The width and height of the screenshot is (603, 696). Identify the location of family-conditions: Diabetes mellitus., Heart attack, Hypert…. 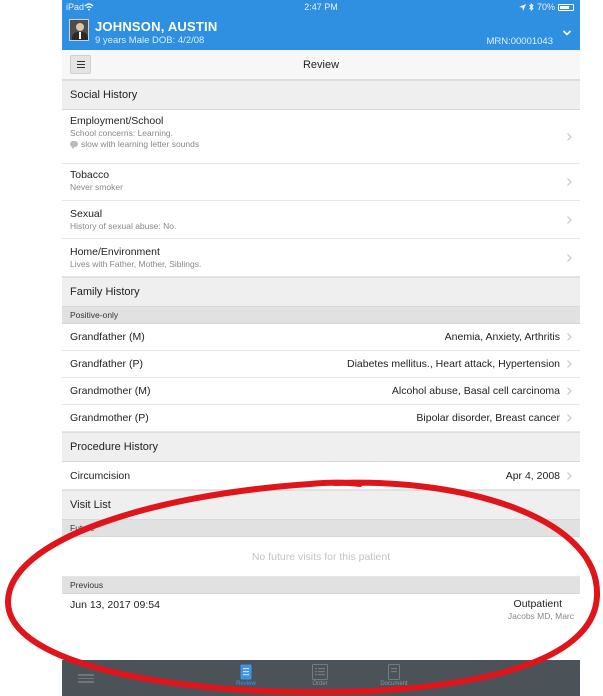
(453, 364).